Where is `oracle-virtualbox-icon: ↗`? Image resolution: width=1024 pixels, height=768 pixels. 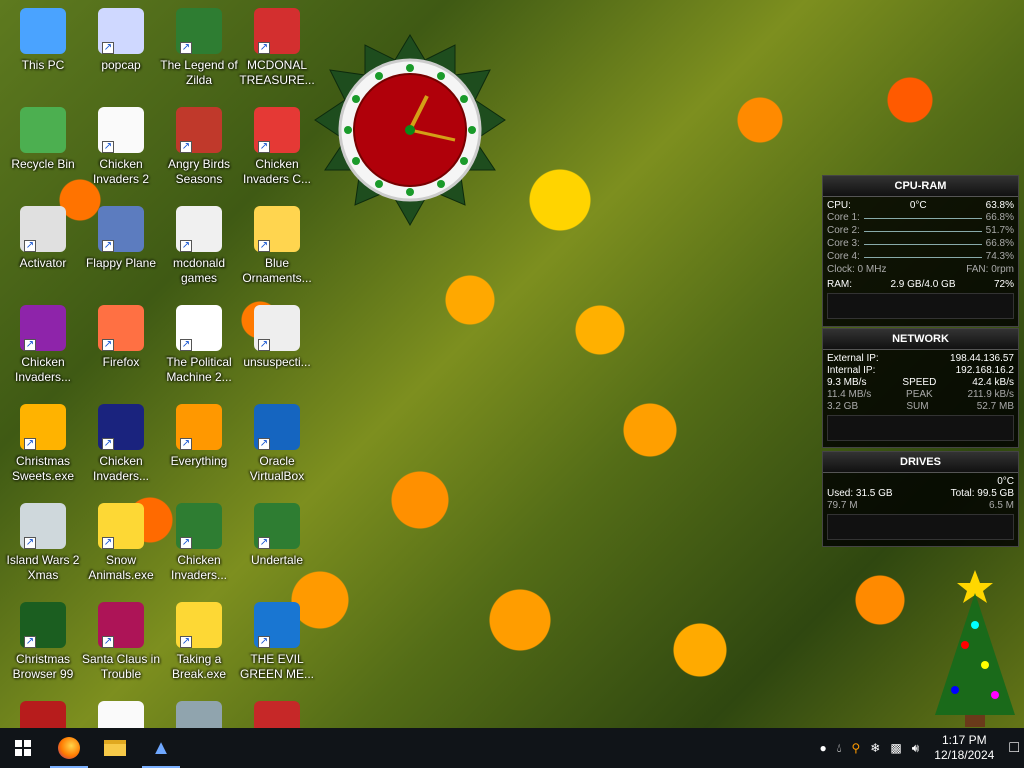 oracle-virtualbox-icon: ↗ is located at coordinates (277, 427).